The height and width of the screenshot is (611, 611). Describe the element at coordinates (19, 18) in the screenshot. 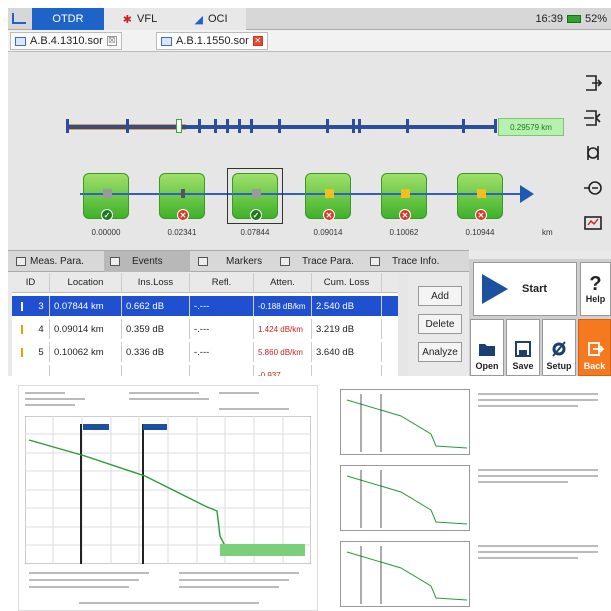

I see `home-icon` at that location.